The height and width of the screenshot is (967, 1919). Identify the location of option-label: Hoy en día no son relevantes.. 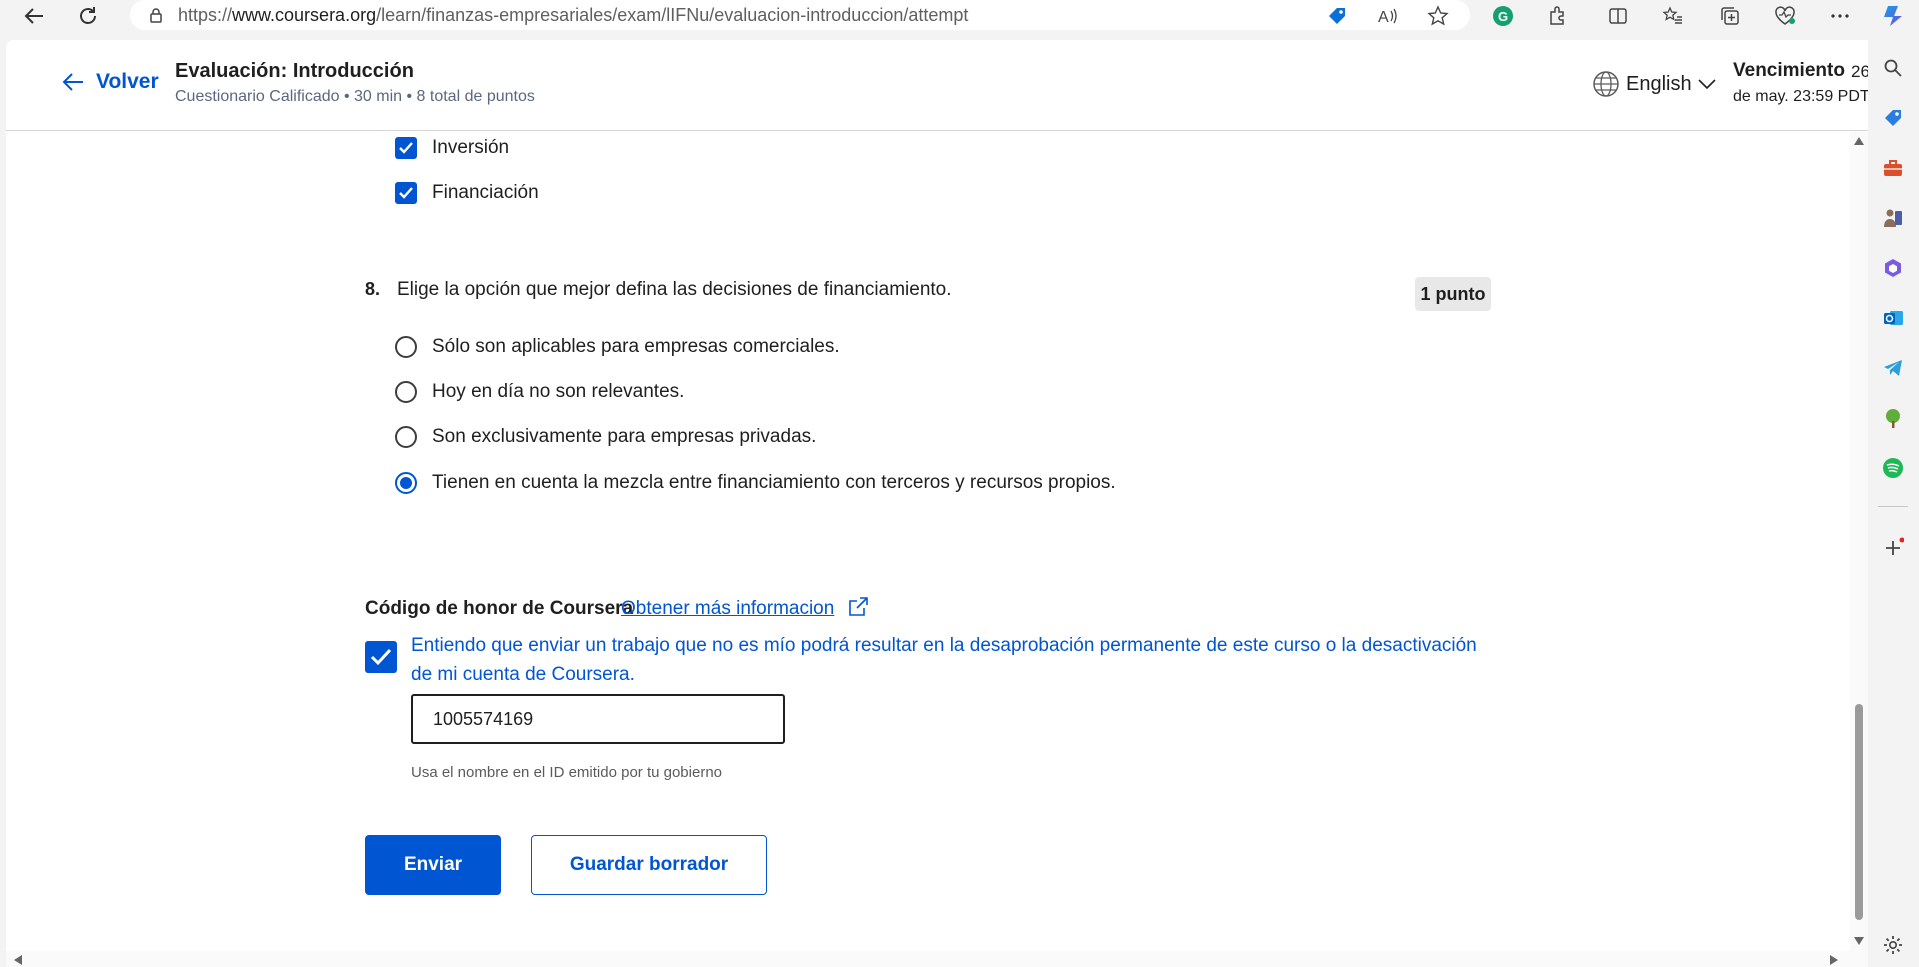
(558, 391).